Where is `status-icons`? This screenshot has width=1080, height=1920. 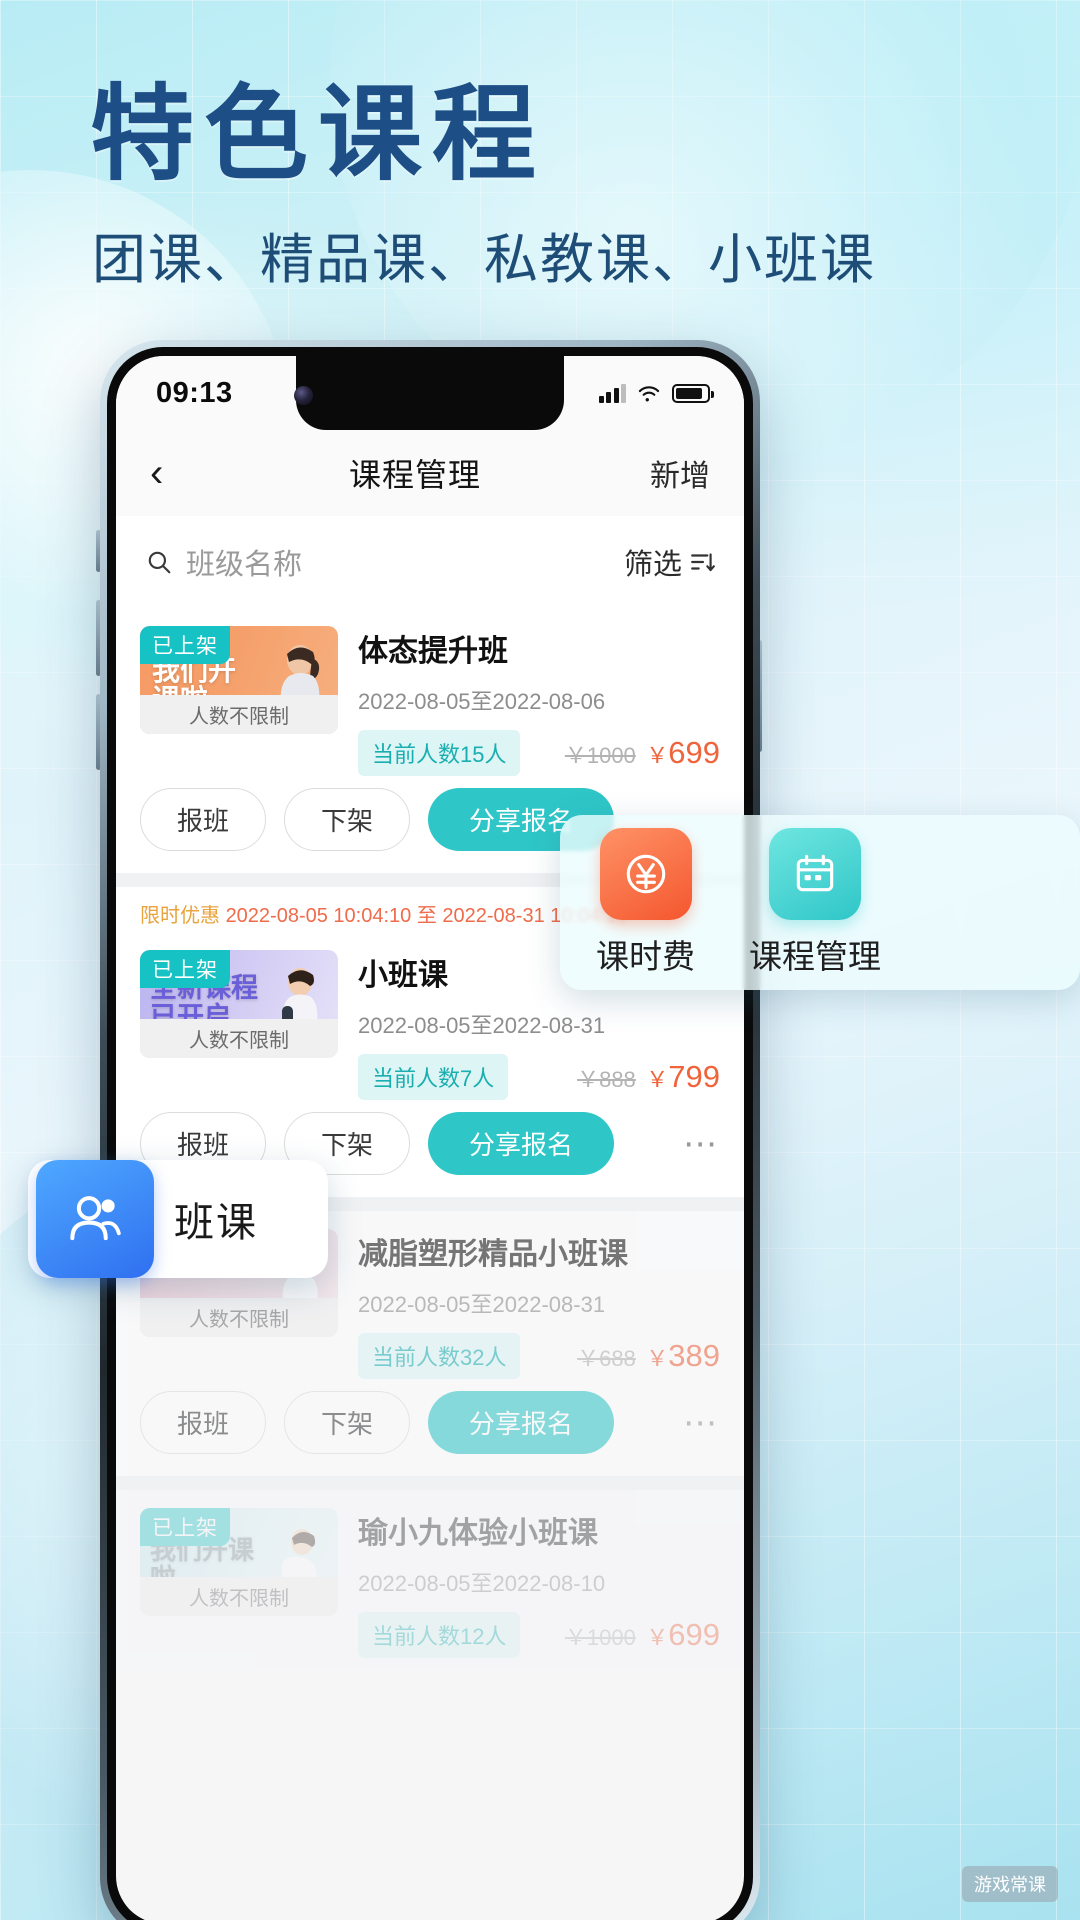
status-icons is located at coordinates (656, 393).